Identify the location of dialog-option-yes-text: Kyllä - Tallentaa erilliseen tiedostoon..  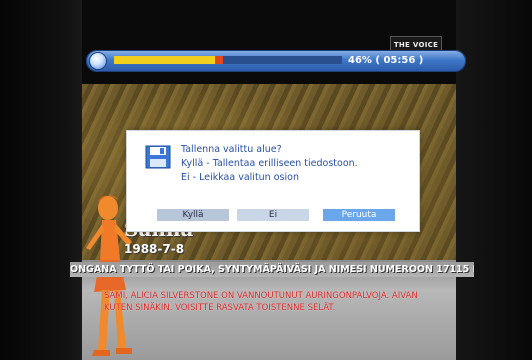
(269, 163).